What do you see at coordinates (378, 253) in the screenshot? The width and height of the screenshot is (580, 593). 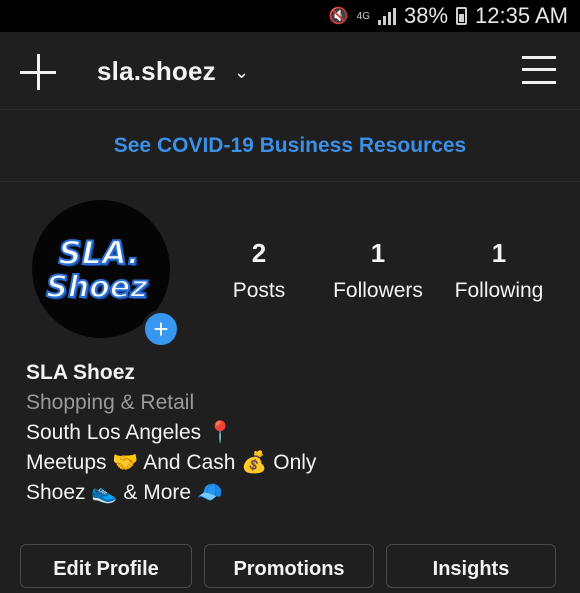 I see `followers-count: 1` at bounding box center [378, 253].